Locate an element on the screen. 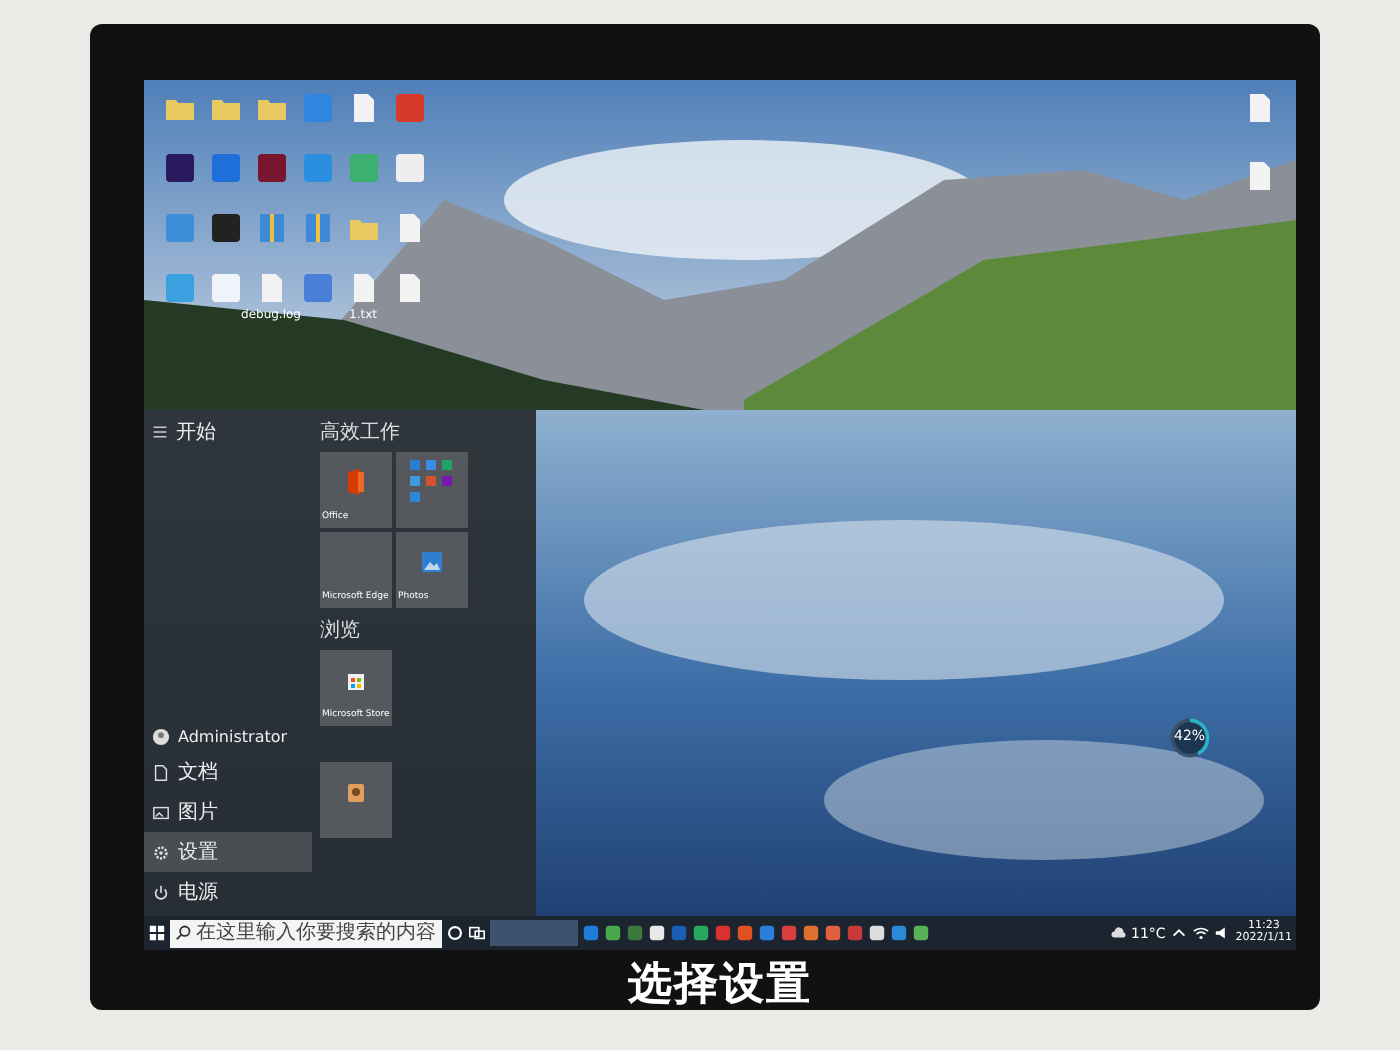 Image resolution: width=1400 pixels, height=1050 pixels. settings-icon is located at coordinates (161, 852).